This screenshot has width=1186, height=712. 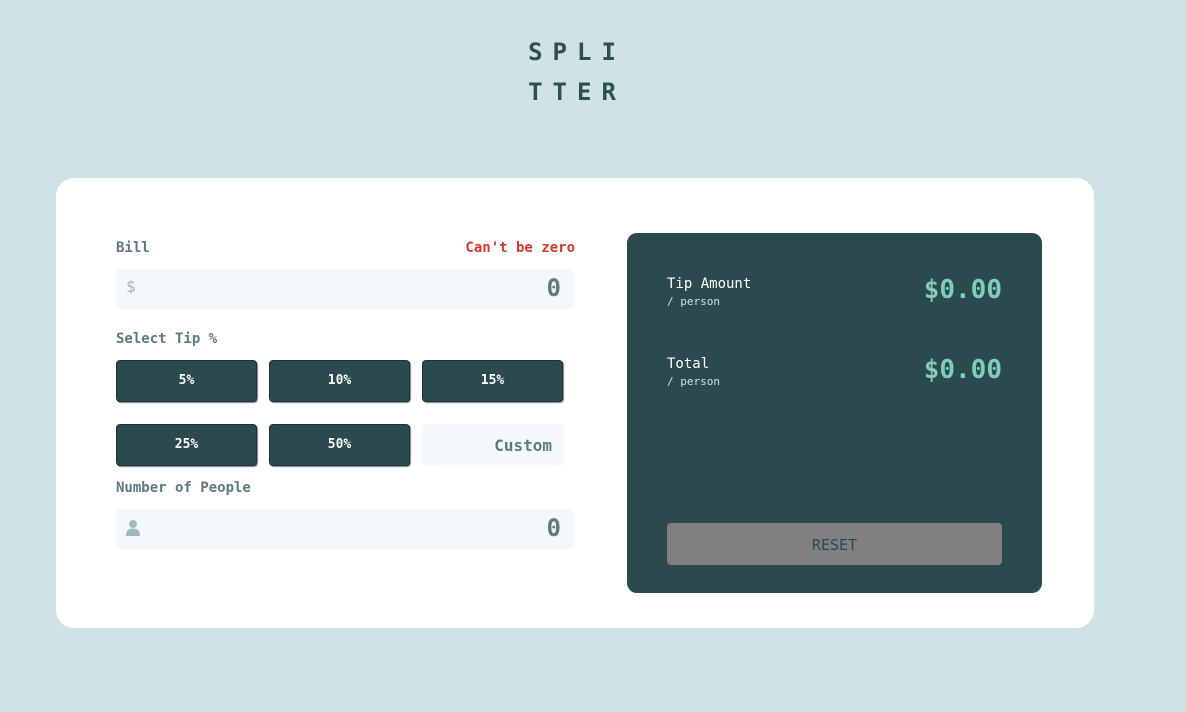 I want to click on tip-amount-value: $0.00, so click(x=962, y=290).